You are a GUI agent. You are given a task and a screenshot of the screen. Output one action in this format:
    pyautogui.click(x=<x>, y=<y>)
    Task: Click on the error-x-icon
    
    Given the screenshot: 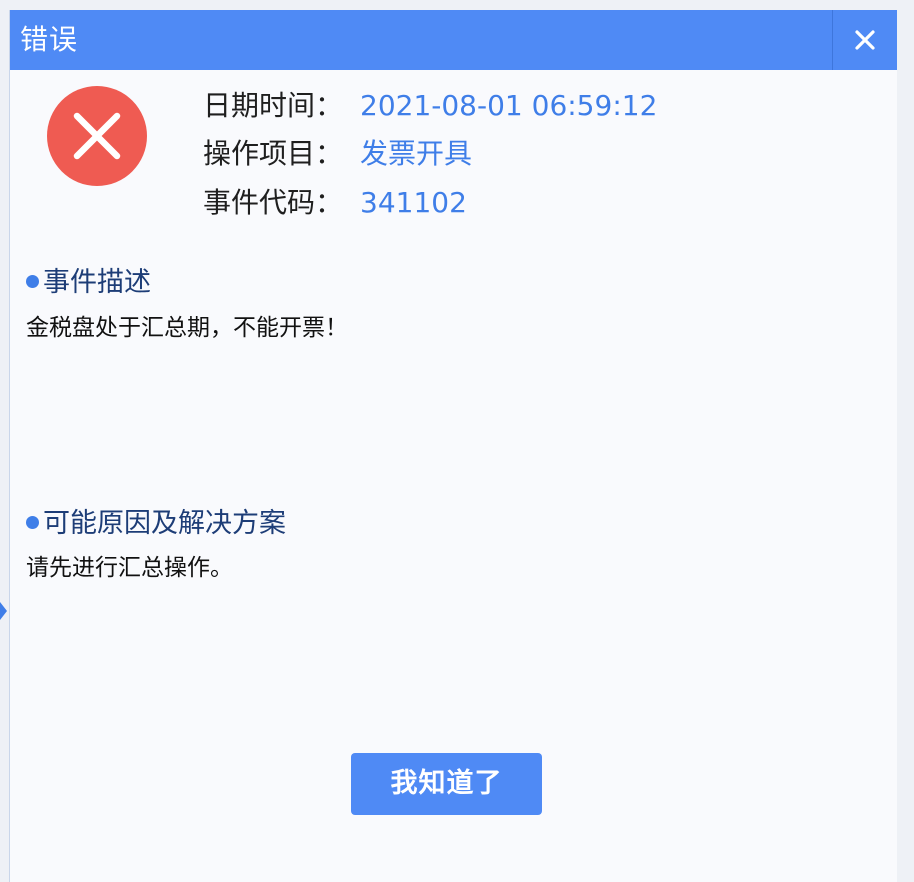 What is the action you would take?
    pyautogui.click(x=97, y=136)
    